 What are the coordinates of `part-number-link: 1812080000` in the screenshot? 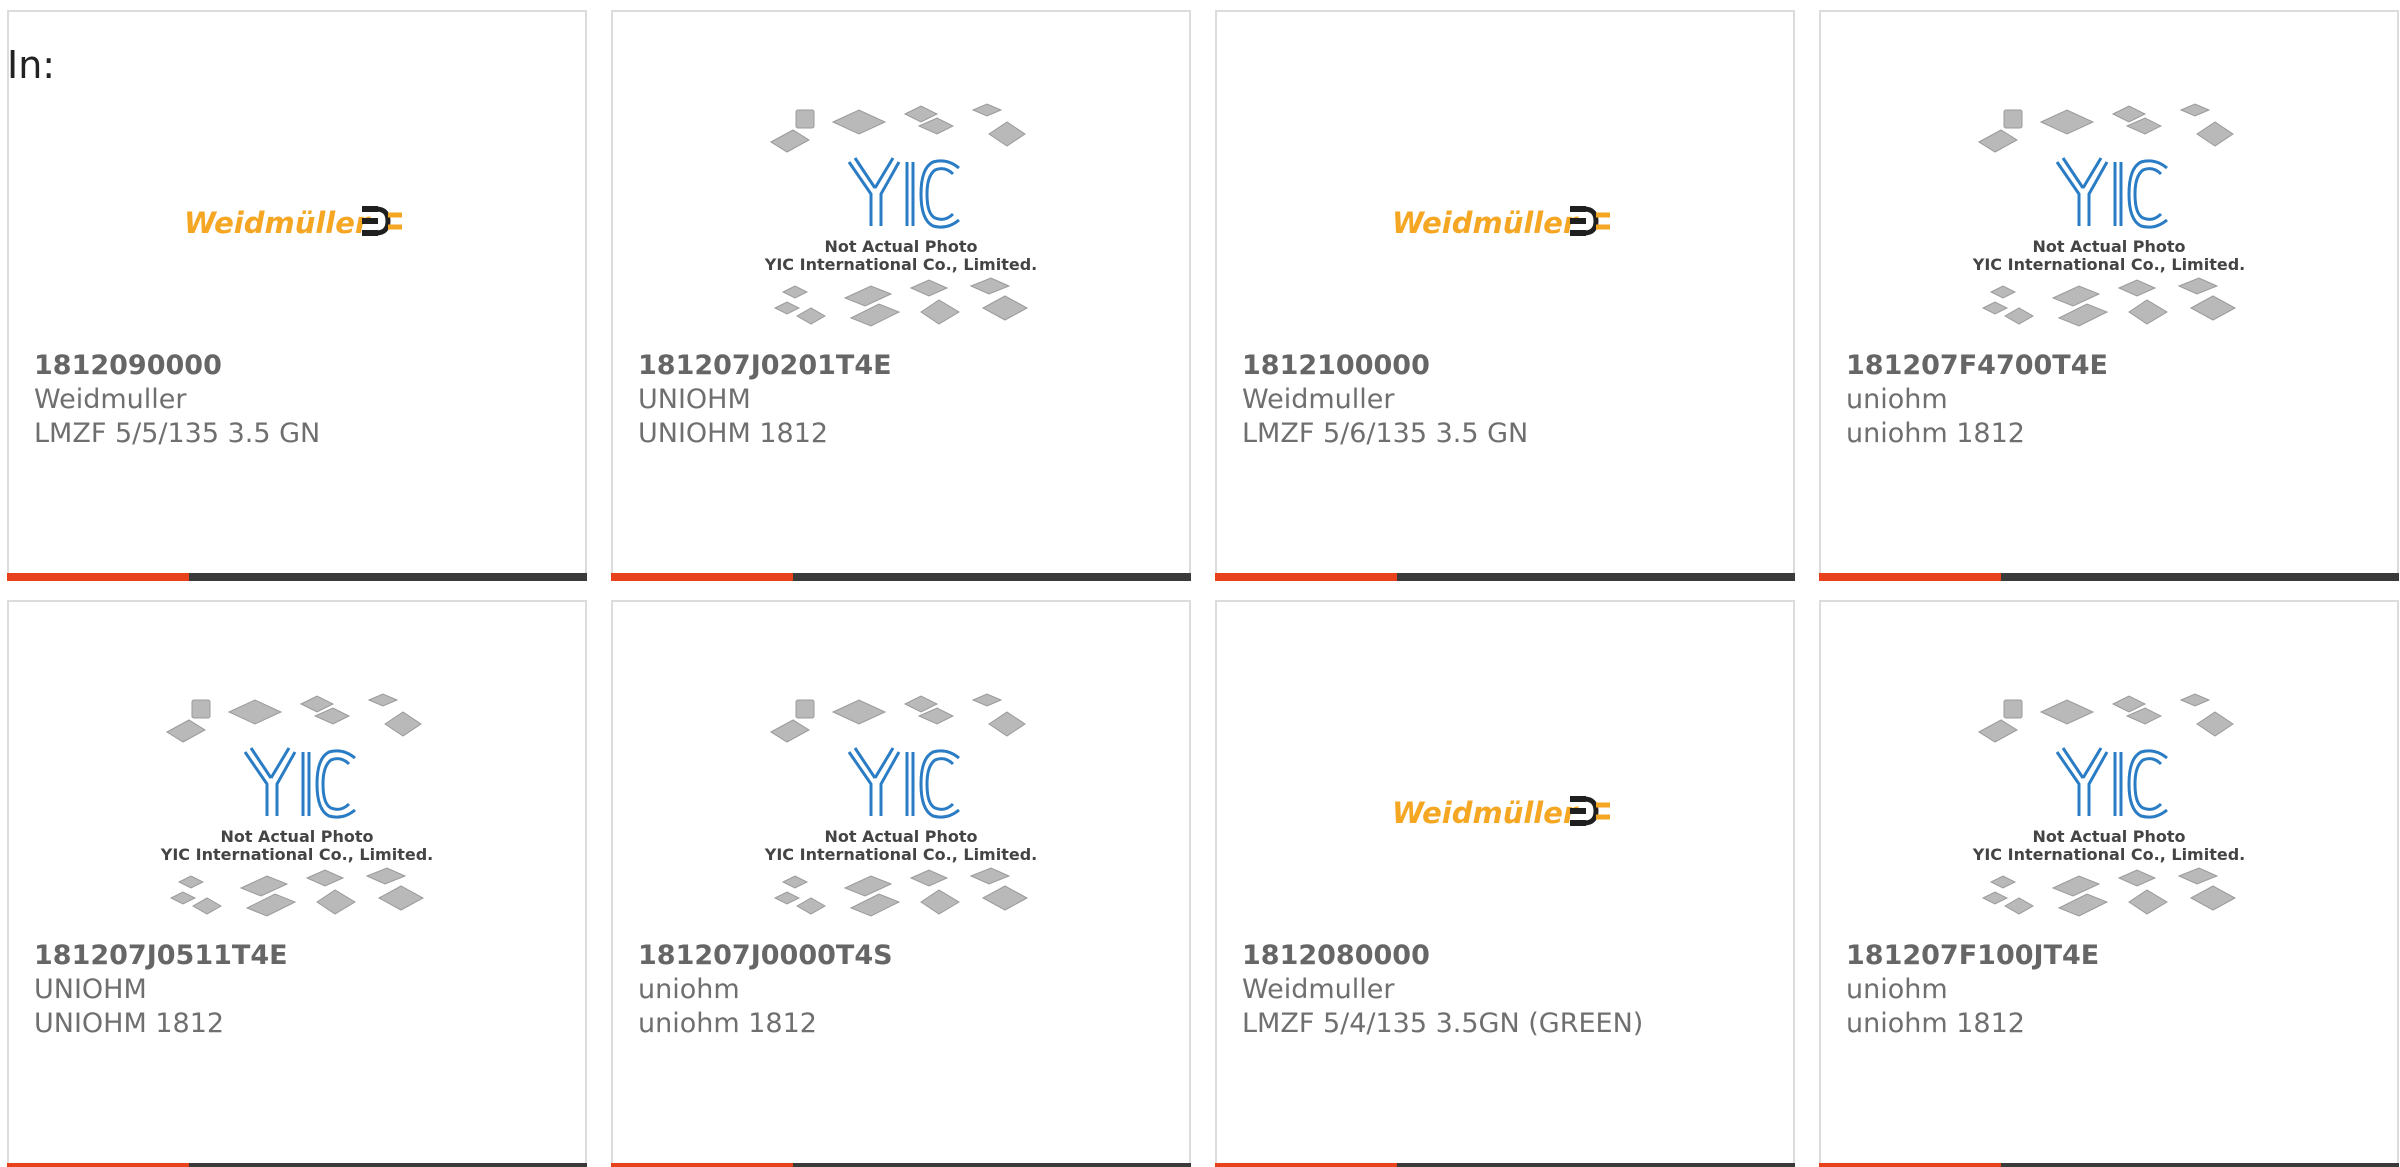 It's located at (1512, 956).